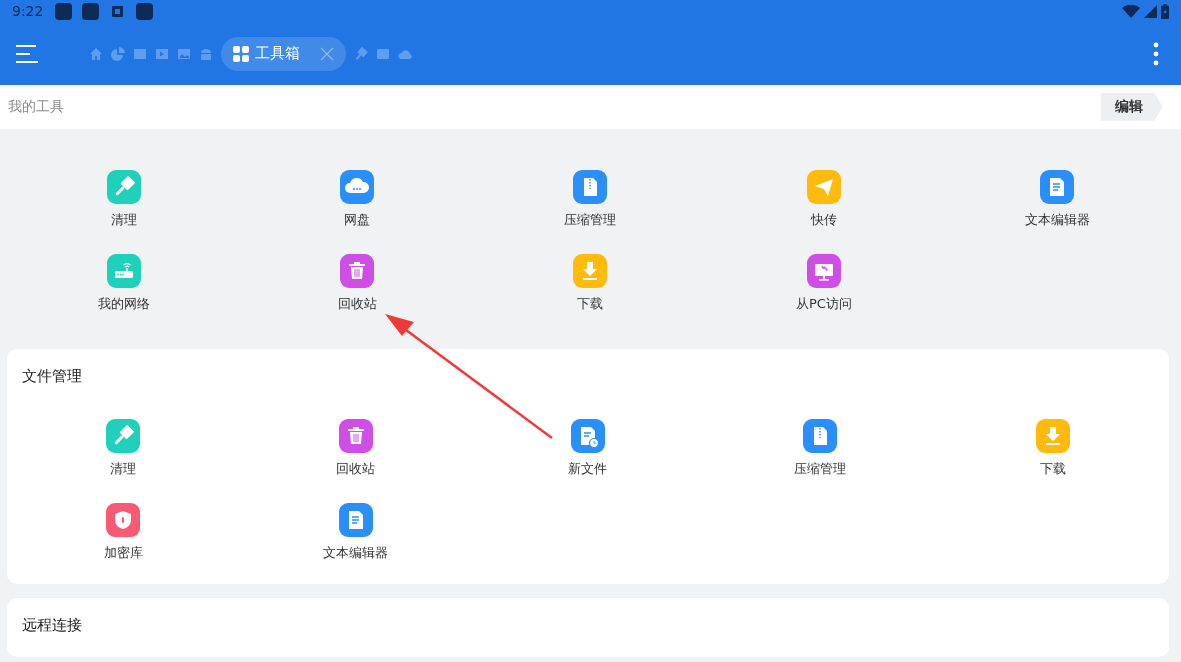  Describe the element at coordinates (118, 53) in the screenshot. I see `chart-tab-icon` at that location.